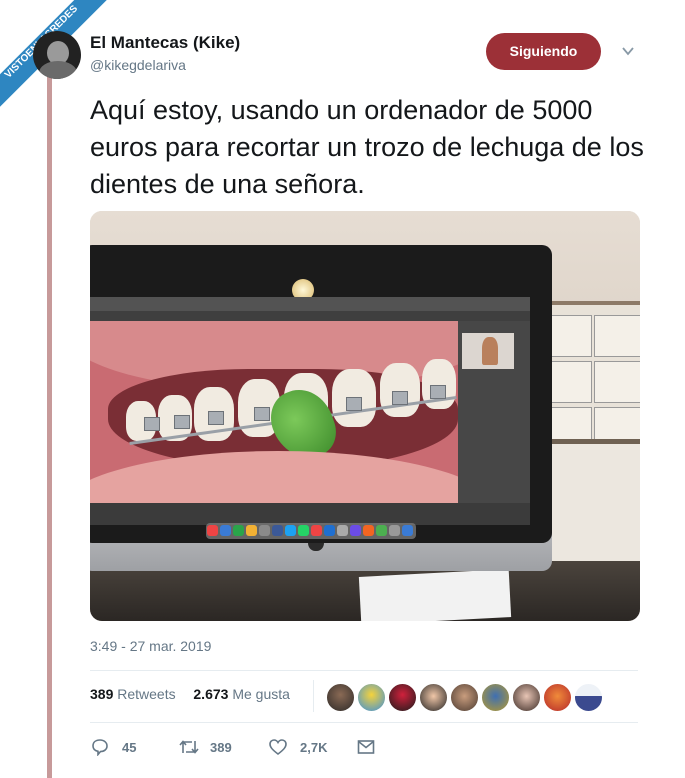 This screenshot has width=685, height=778. Describe the element at coordinates (101, 694) in the screenshot. I see `retweets-count: 389` at that location.